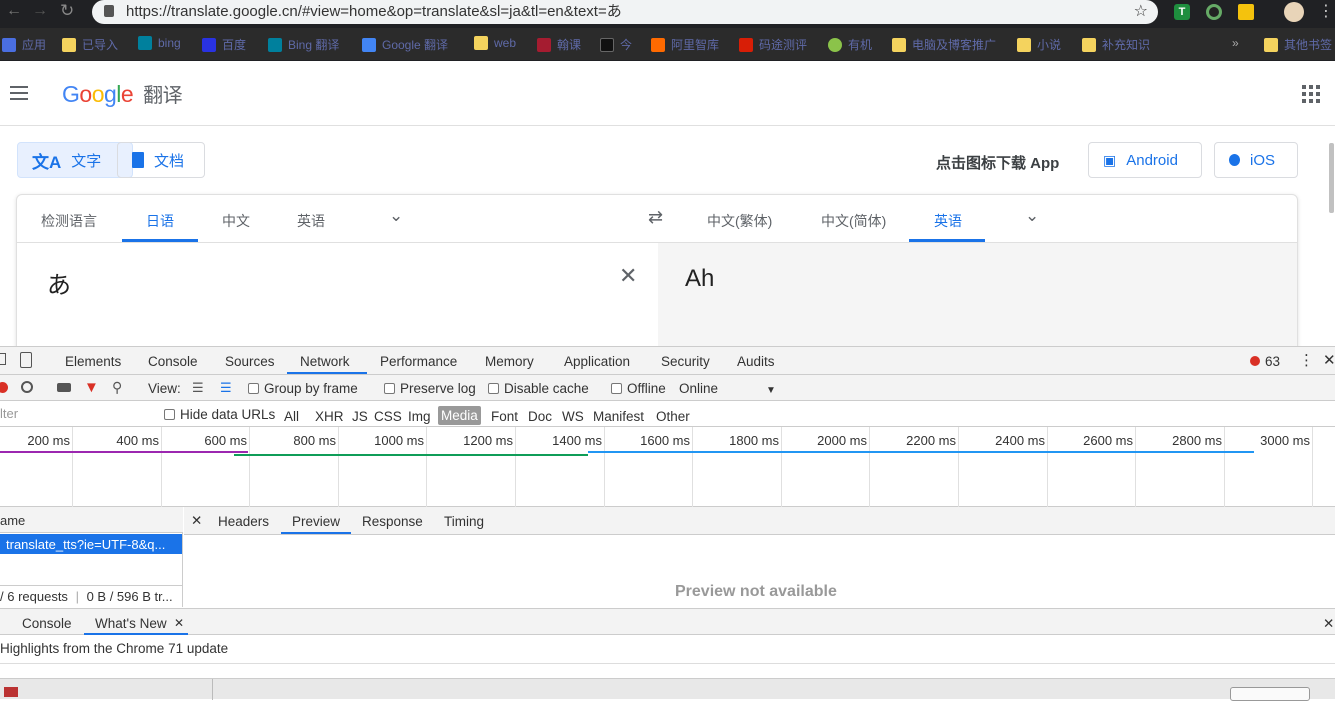 The image size is (1335, 701). Describe the element at coordinates (122, 93) in the screenshot. I see `google-logo: Google 翻译` at that location.